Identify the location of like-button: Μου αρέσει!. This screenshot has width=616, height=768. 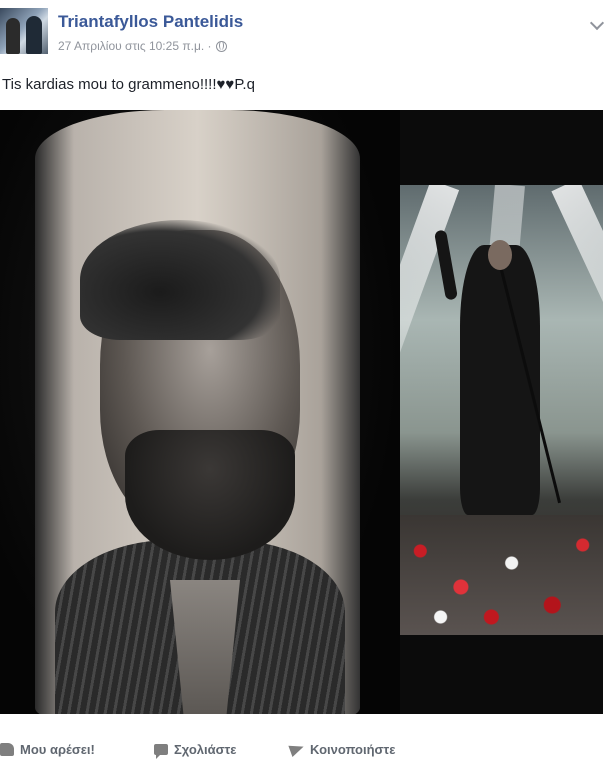
(47, 749).